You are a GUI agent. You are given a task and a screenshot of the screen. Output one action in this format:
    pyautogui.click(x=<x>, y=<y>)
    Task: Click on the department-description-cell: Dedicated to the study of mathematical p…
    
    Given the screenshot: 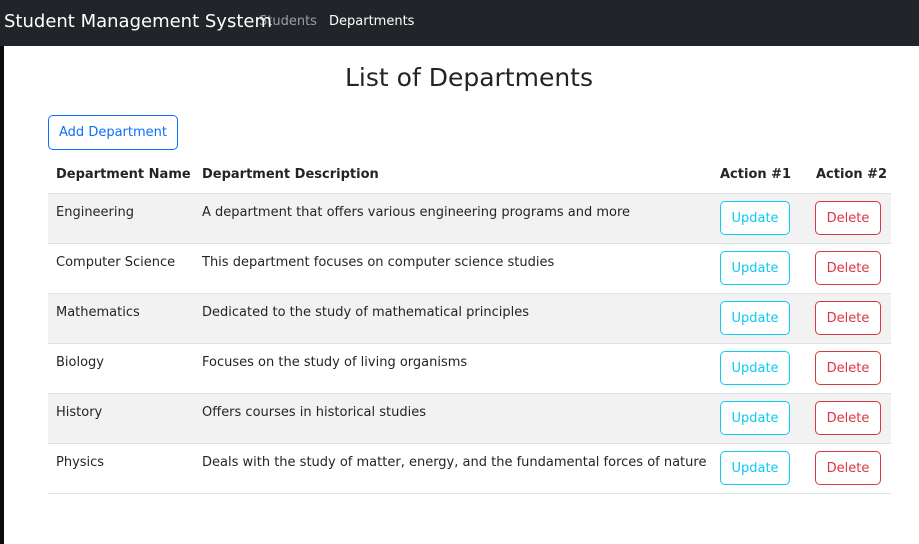 What is the action you would take?
    pyautogui.click(x=365, y=312)
    